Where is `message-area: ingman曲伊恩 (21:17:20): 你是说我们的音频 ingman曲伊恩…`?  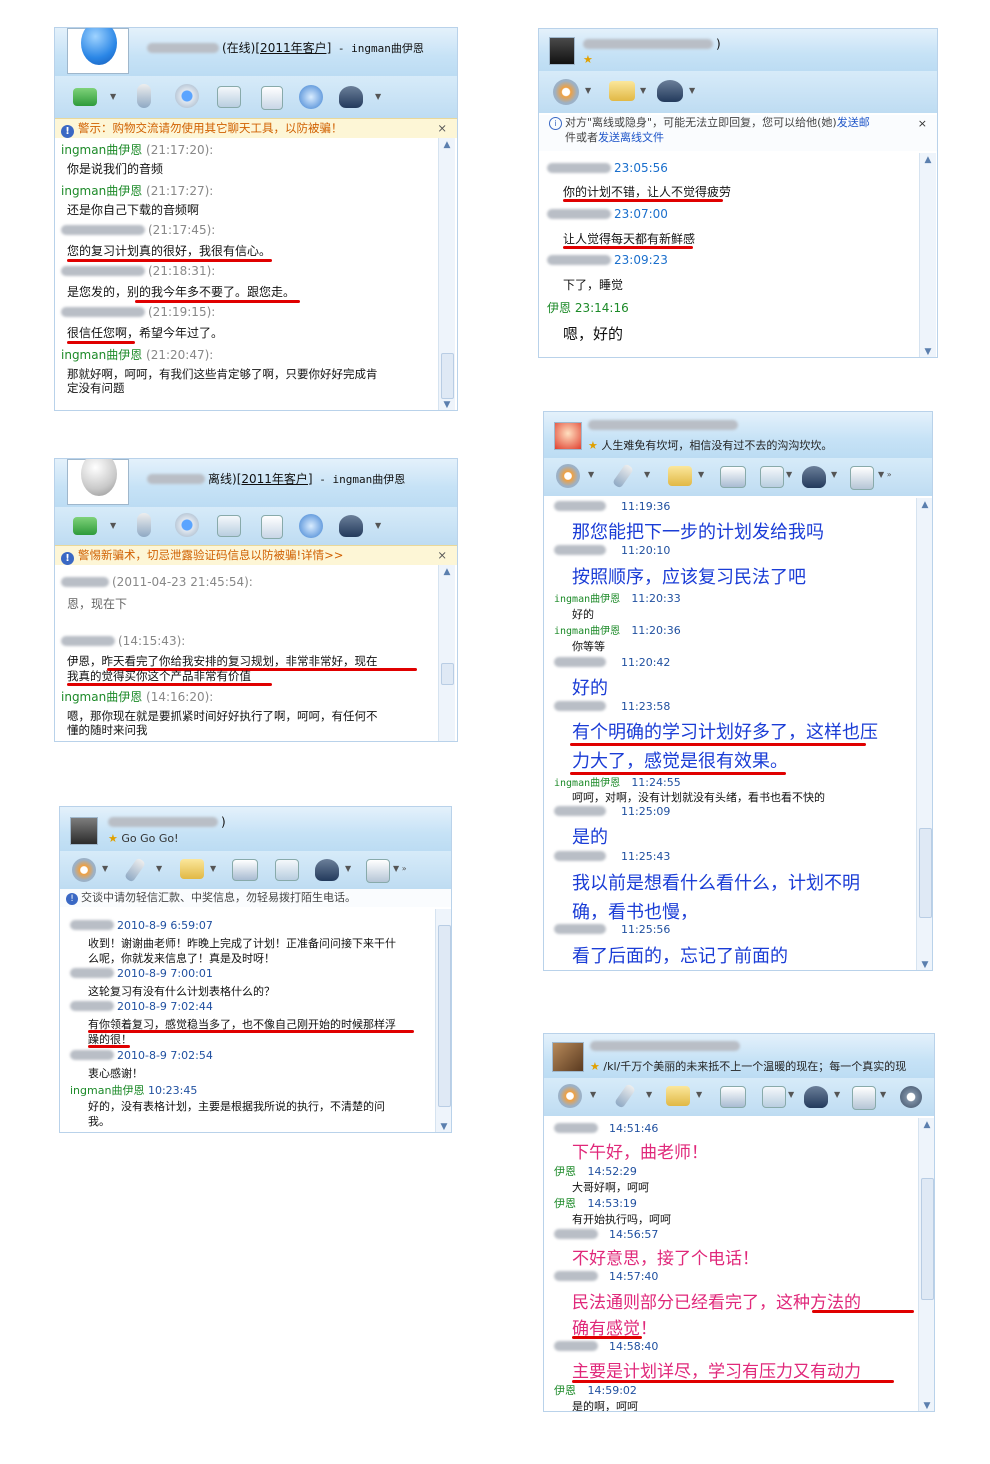 message-area: ingman曲伊恩 (21:17:20): 你是说我们的音频 ingman曲伊恩… is located at coordinates (256, 274).